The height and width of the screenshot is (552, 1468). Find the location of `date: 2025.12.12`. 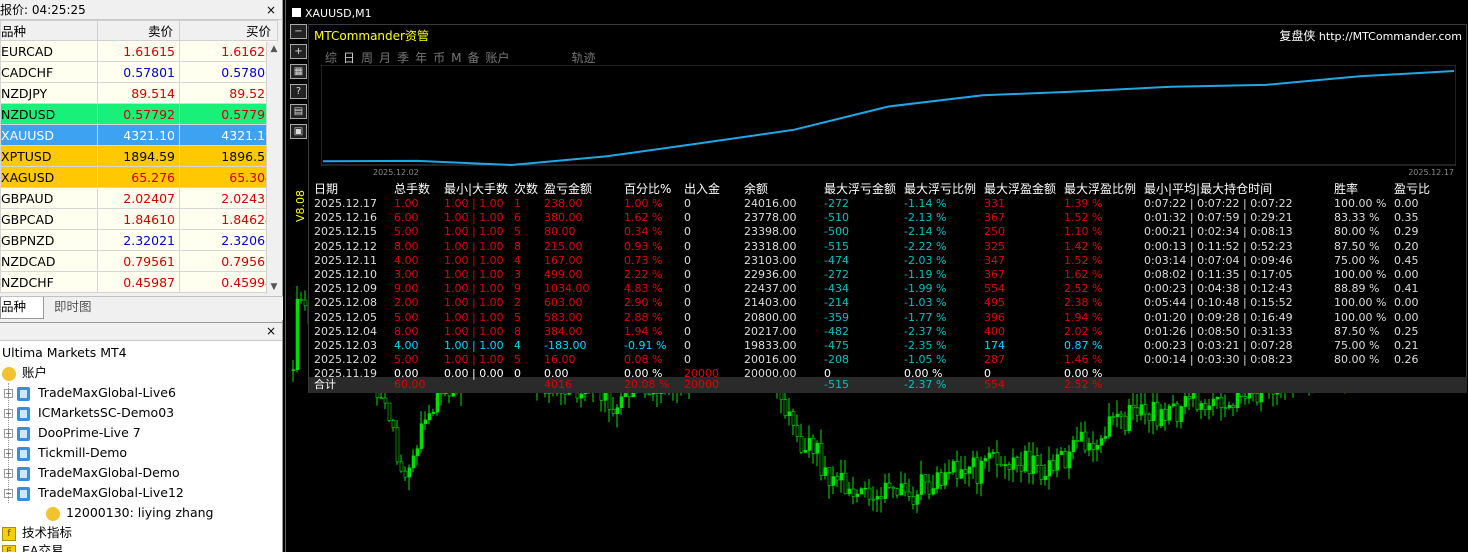

date: 2025.12.12 is located at coordinates (345, 246).